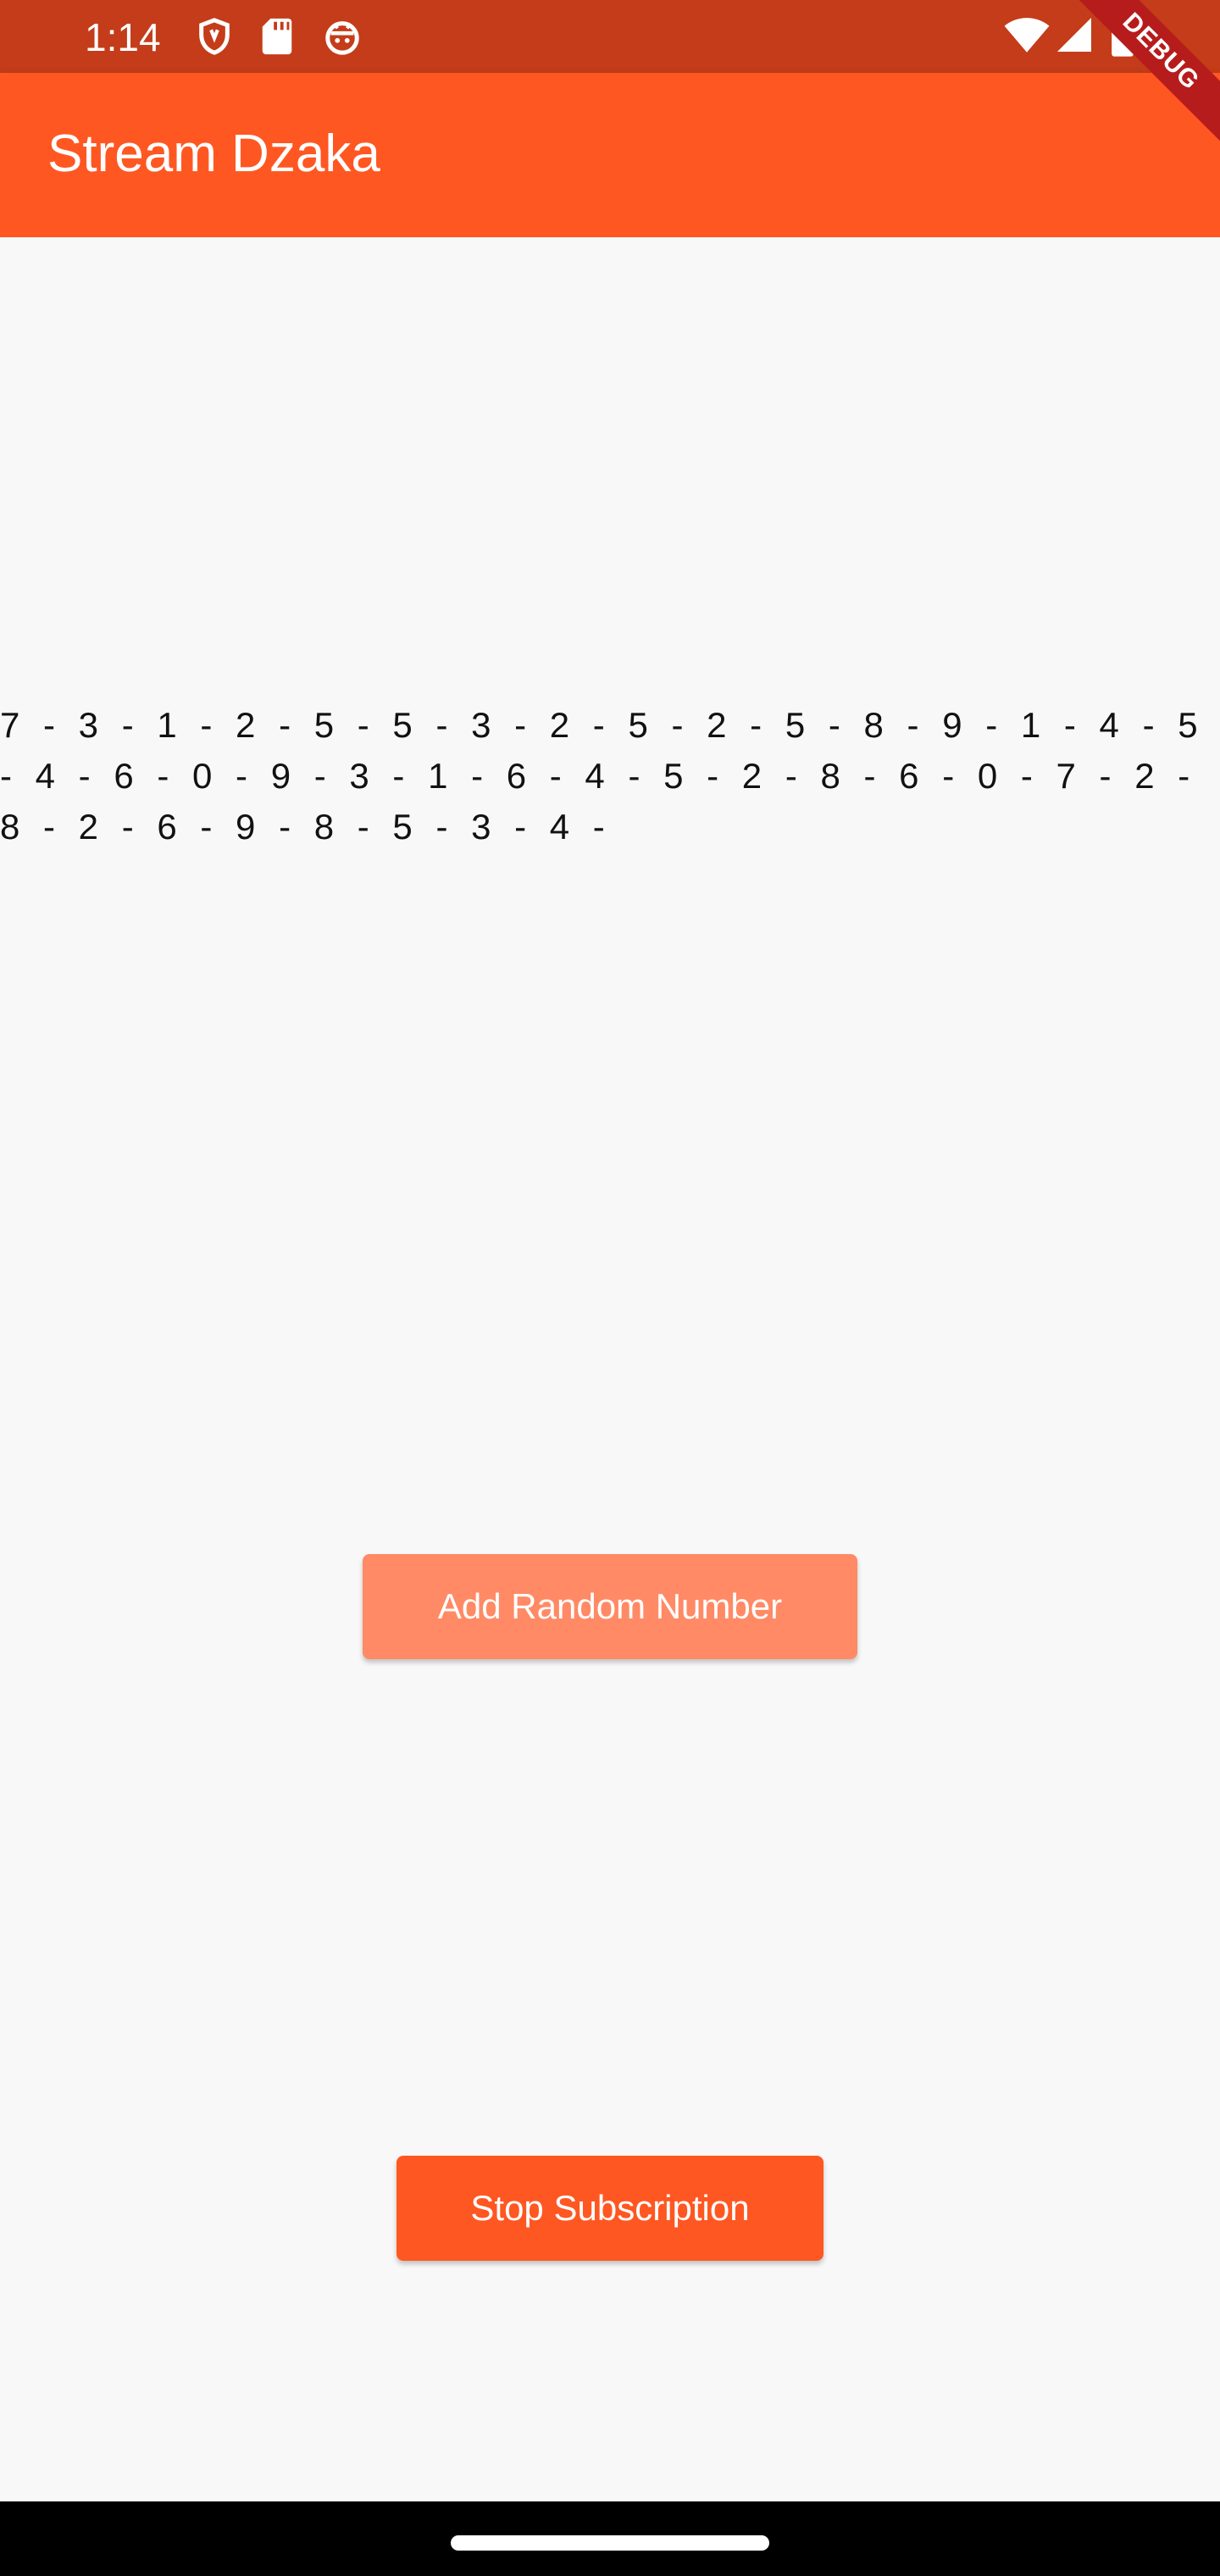  I want to click on stop-subscription-button: Stop Subscription, so click(610, 2208).